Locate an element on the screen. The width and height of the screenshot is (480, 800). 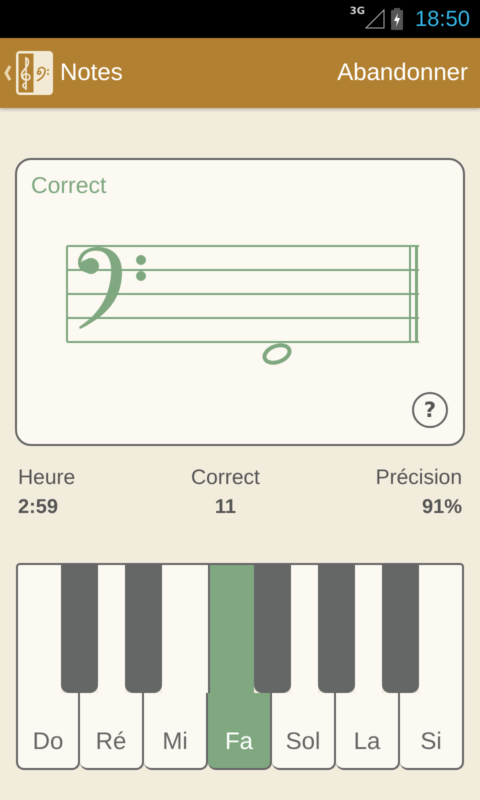
screen-title: Notes is located at coordinates (91, 73).